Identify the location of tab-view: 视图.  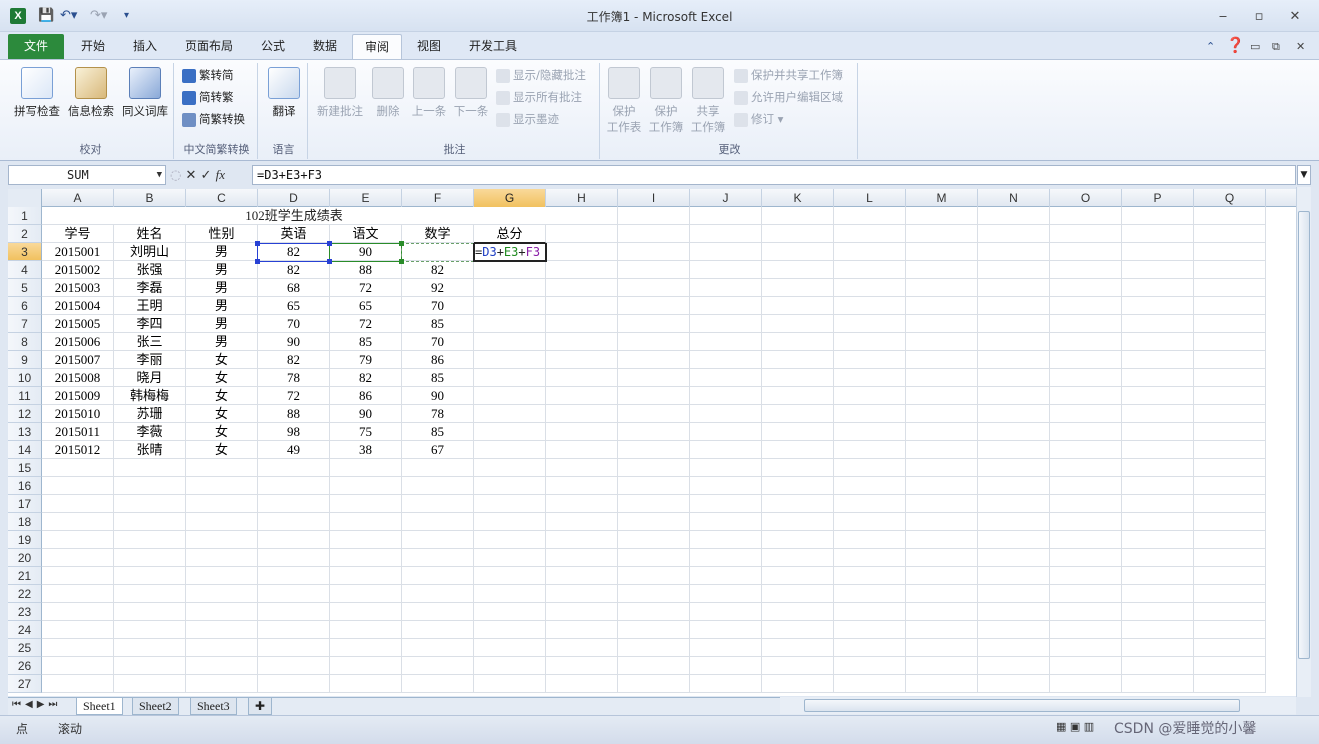
(429, 46).